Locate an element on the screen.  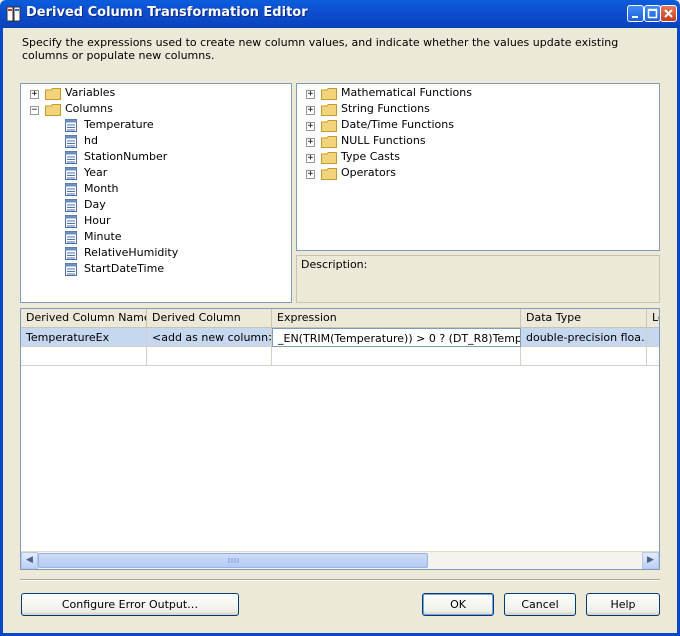
header-derived-column-name: Derived Column Name is located at coordinates (84, 318).